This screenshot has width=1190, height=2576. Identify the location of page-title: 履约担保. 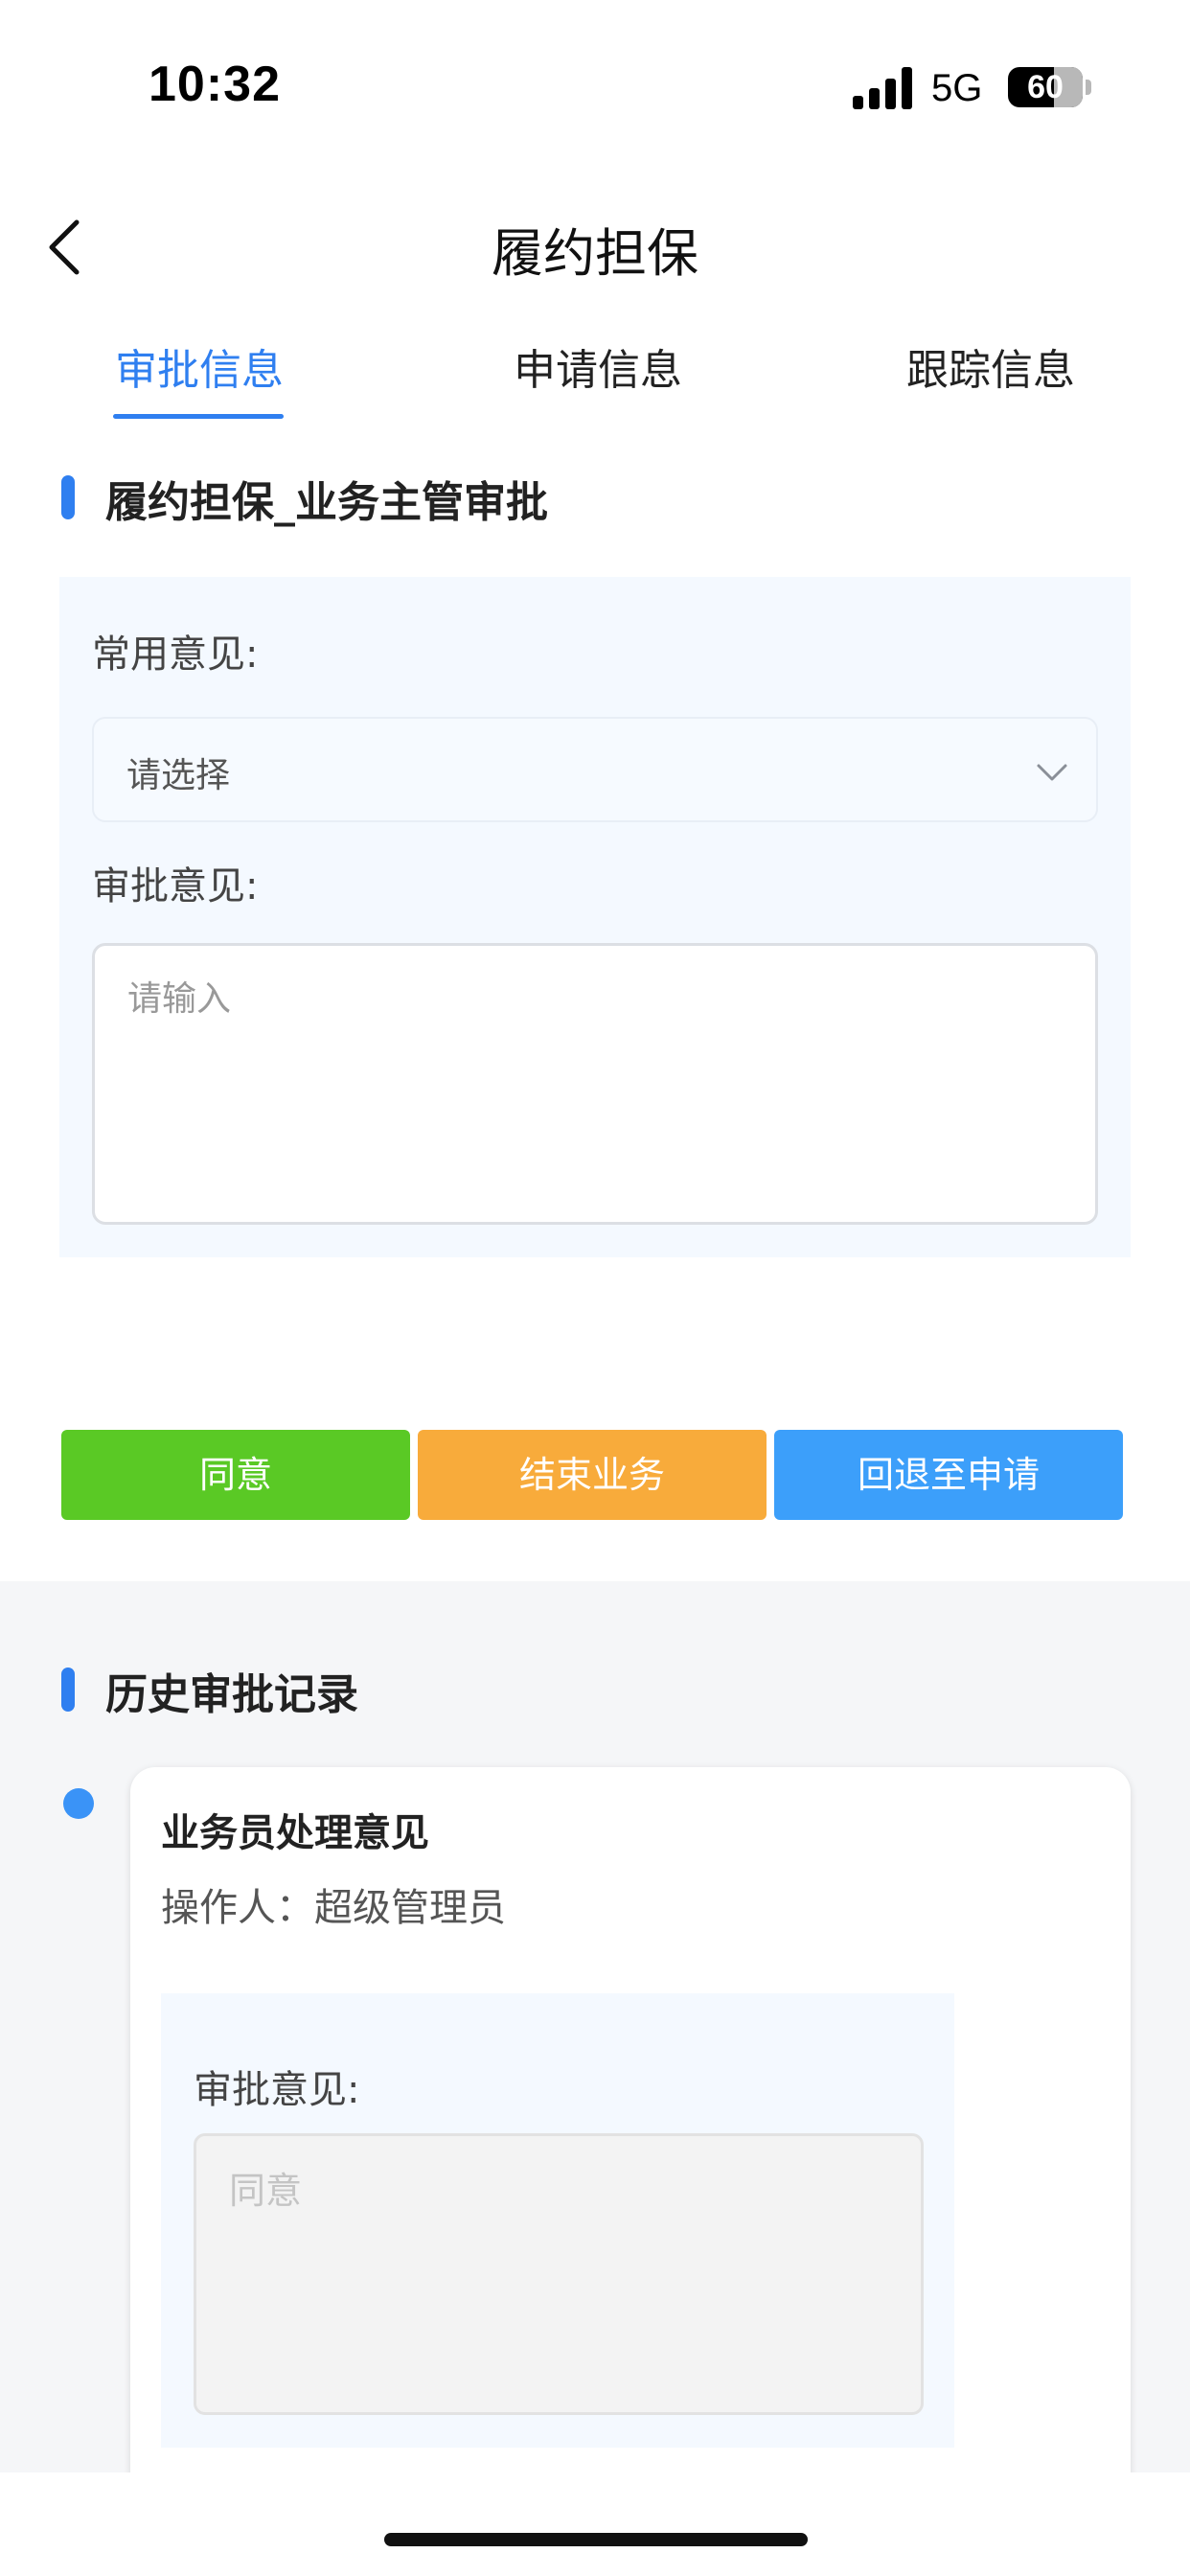
(595, 253).